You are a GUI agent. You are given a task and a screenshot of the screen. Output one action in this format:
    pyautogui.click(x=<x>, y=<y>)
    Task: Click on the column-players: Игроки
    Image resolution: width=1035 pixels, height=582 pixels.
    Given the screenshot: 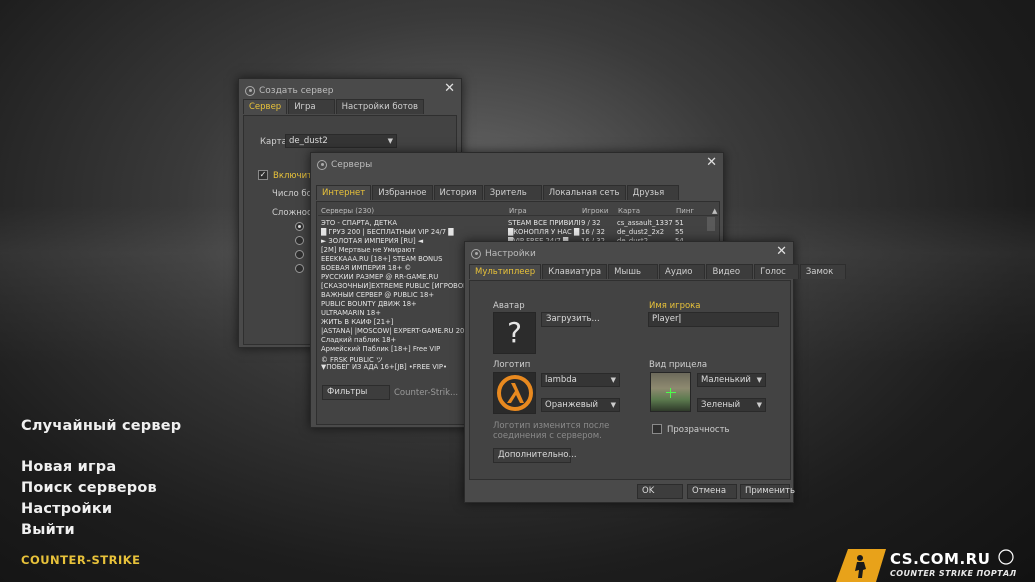 What is the action you would take?
    pyautogui.click(x=595, y=211)
    